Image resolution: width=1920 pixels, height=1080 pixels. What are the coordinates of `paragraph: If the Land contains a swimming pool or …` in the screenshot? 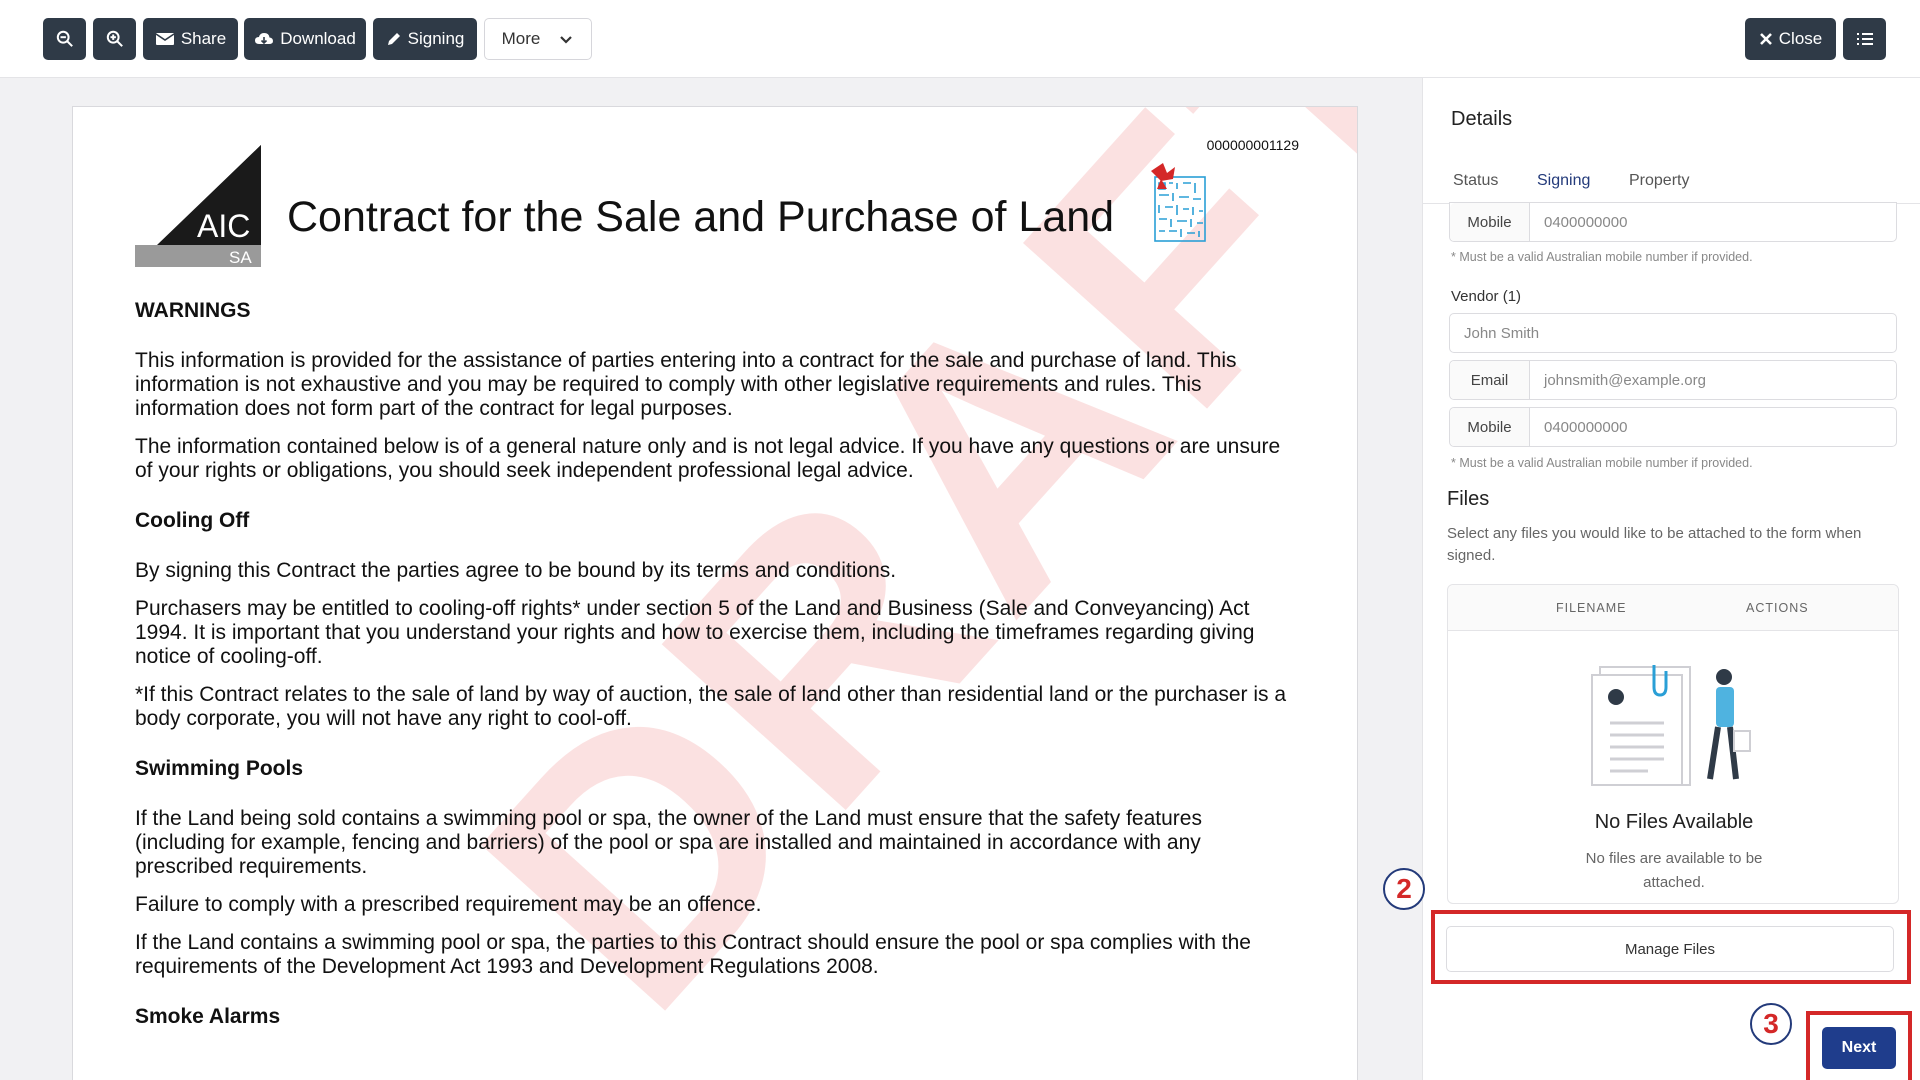 It's located at (693, 954).